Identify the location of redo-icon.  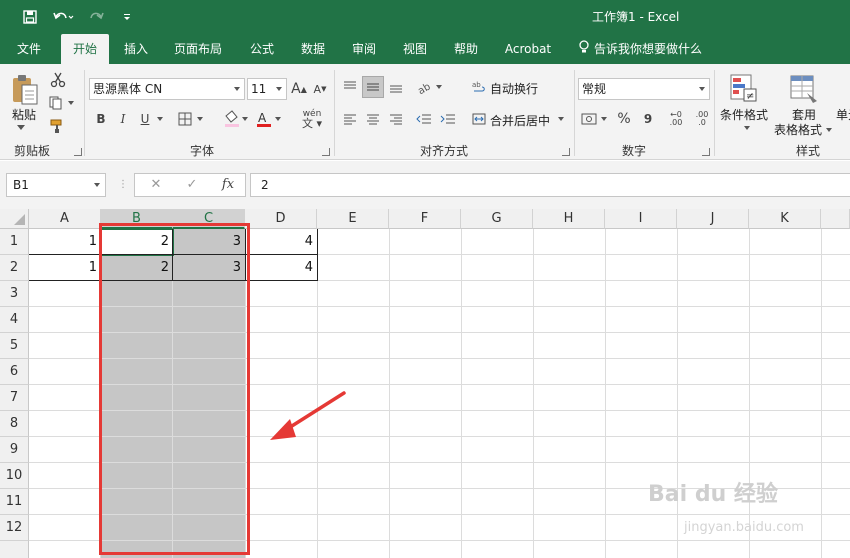
(99, 17).